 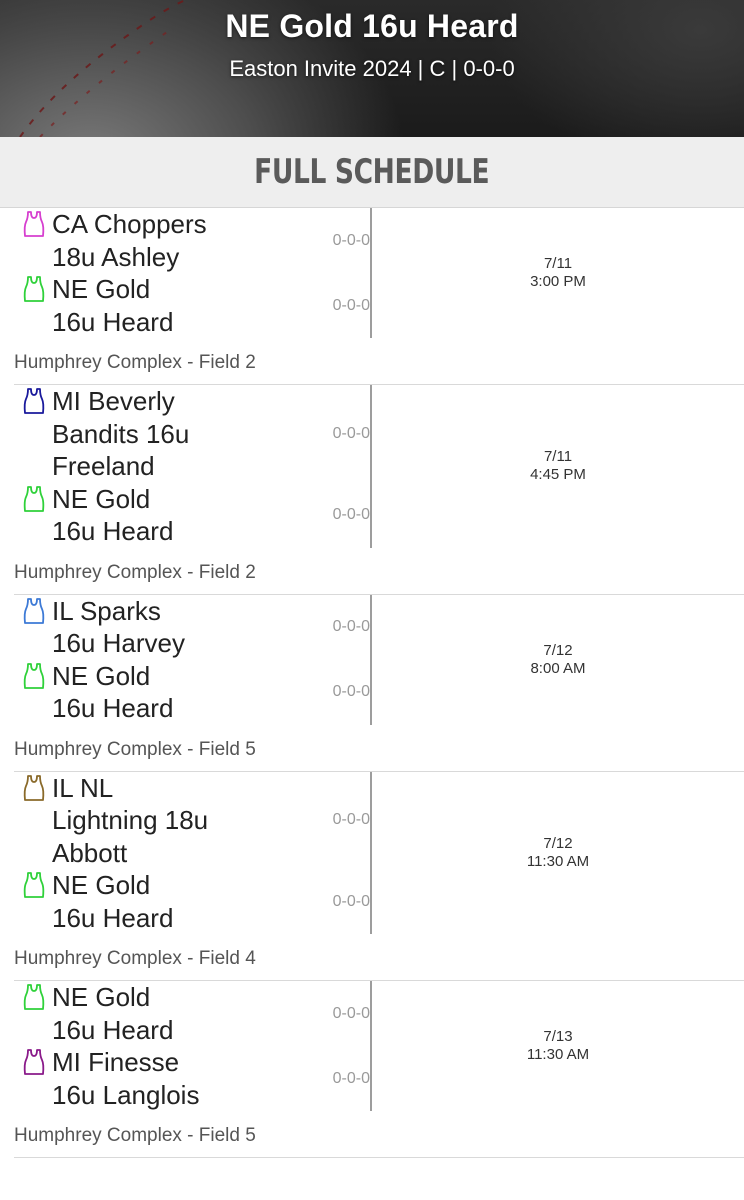 I want to click on team-name-line: 18u Ashley, so click(x=116, y=256).